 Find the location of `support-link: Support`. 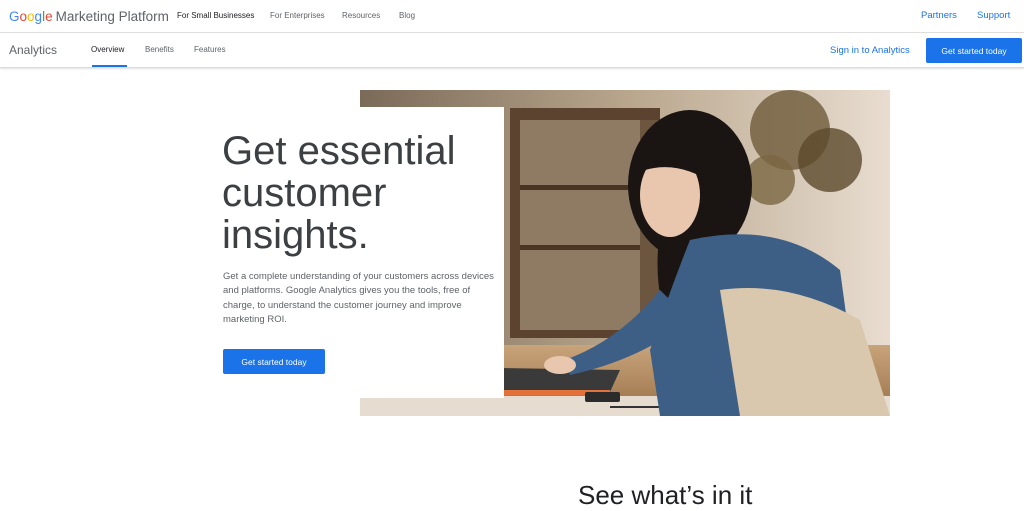

support-link: Support is located at coordinates (993, 15).